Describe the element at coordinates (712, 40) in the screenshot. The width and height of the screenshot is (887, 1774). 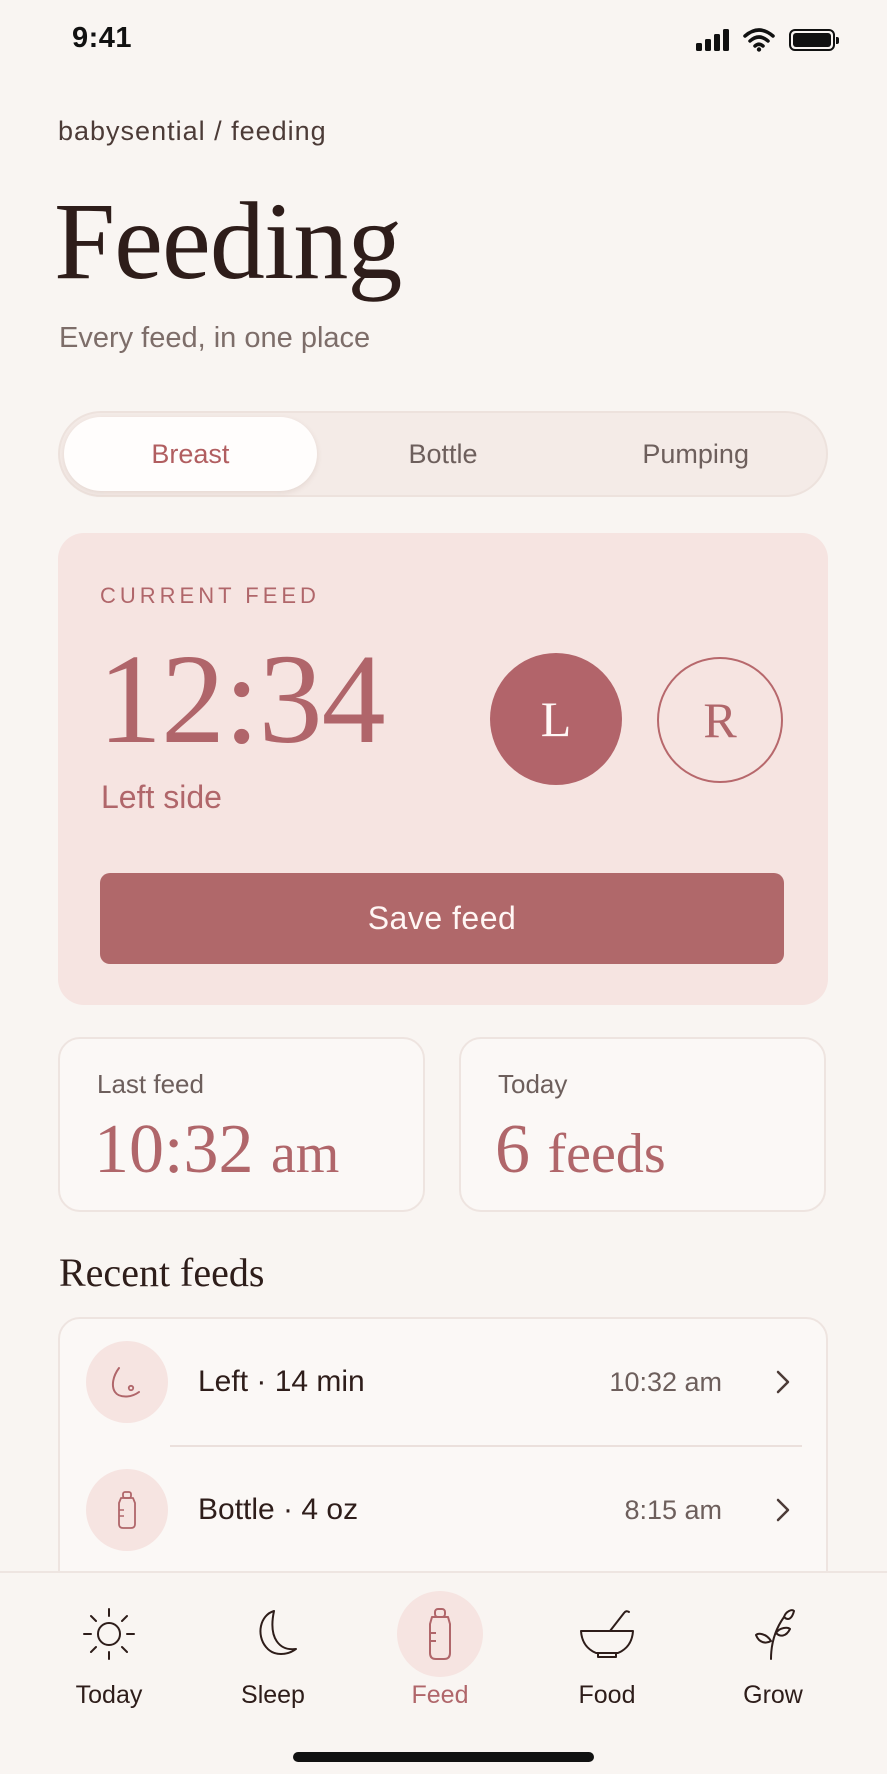
I see `cellular-signal-icon` at that location.